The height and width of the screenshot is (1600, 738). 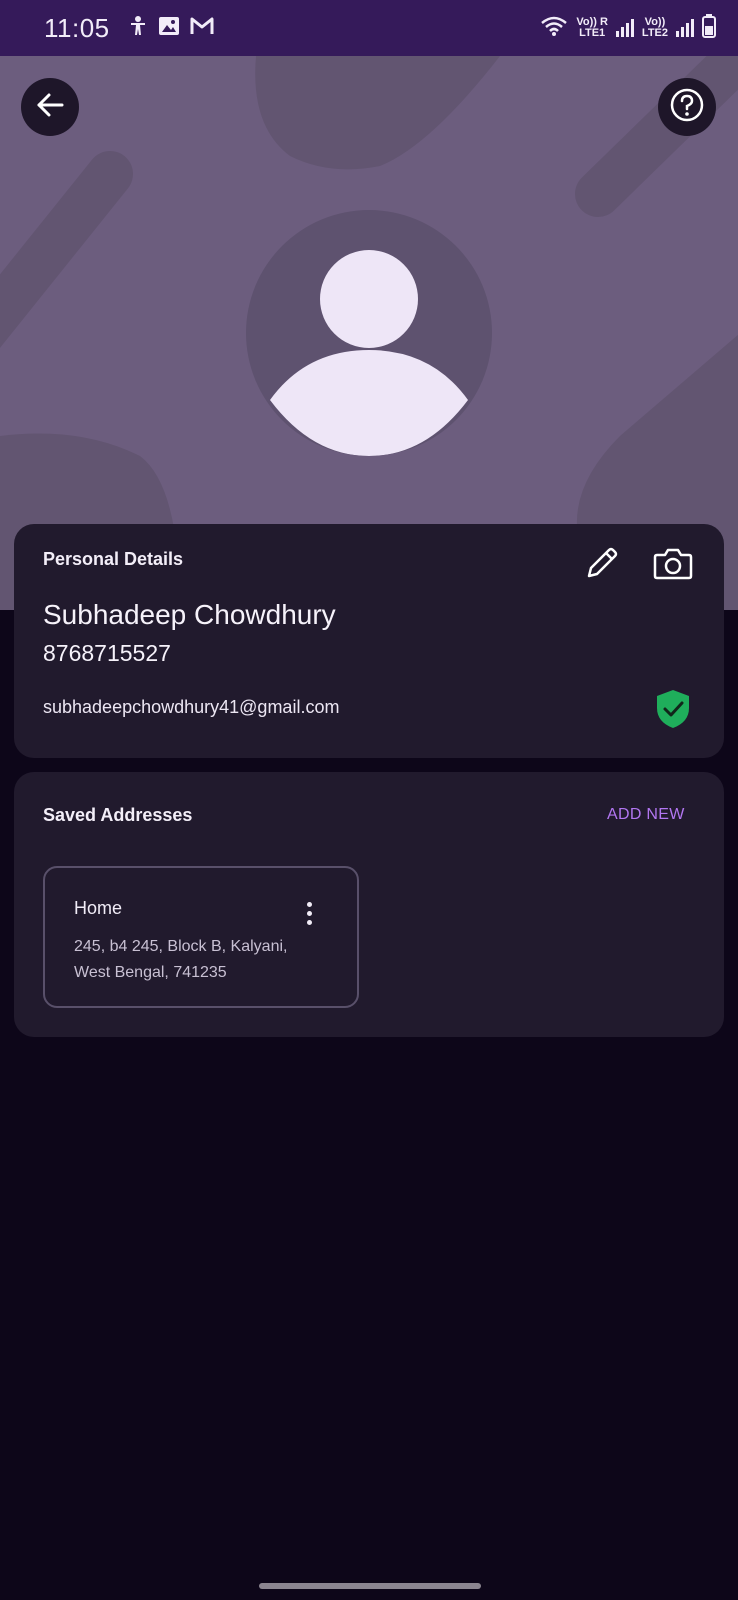 I want to click on user-email: subhadeepchowdhury41@gmail.com, so click(x=191, y=707).